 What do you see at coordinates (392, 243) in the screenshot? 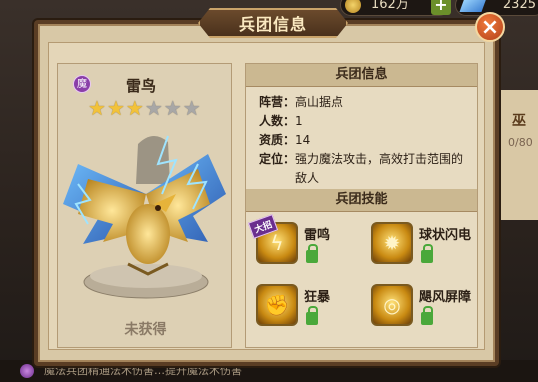
I see `ball-lightning-icon: ✹` at bounding box center [392, 243].